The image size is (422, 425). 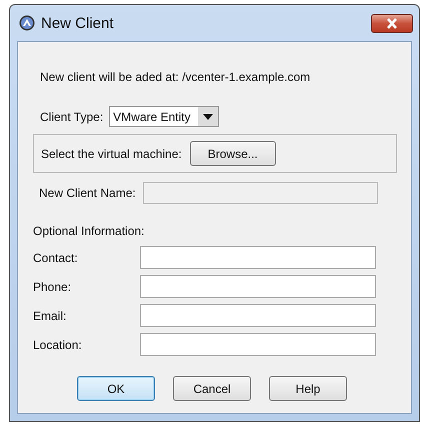 I want to click on field-label: Contact:, so click(x=56, y=257).